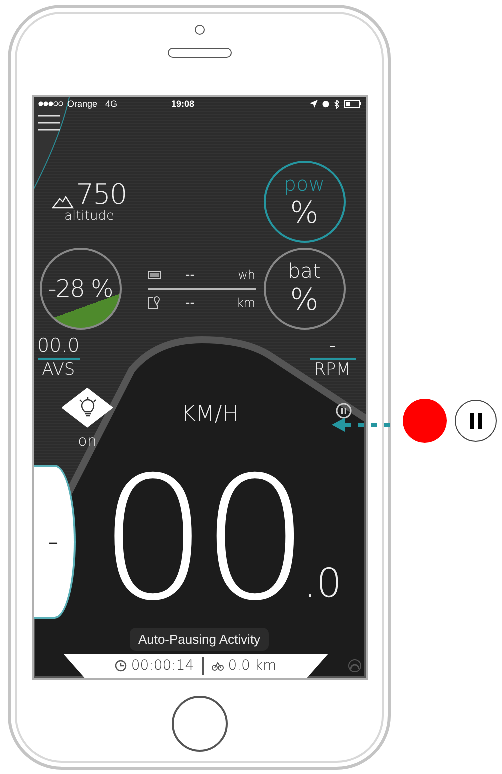 Image resolution: width=502 pixels, height=774 pixels. I want to click on network-type: 4G, so click(112, 104).